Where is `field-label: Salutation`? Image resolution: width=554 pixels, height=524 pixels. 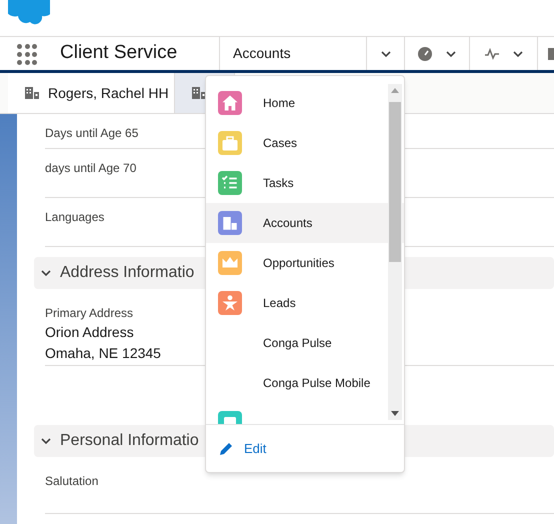 field-label: Salutation is located at coordinates (71, 481).